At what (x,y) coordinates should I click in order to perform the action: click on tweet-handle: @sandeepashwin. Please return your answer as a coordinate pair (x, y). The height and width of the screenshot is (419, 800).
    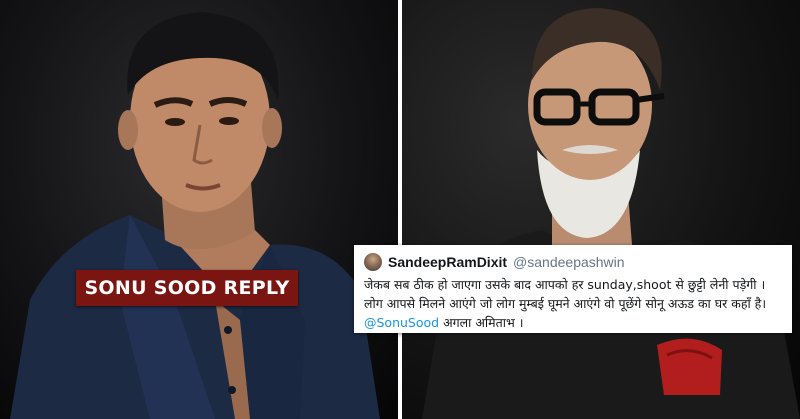
    Looking at the image, I should click on (569, 262).